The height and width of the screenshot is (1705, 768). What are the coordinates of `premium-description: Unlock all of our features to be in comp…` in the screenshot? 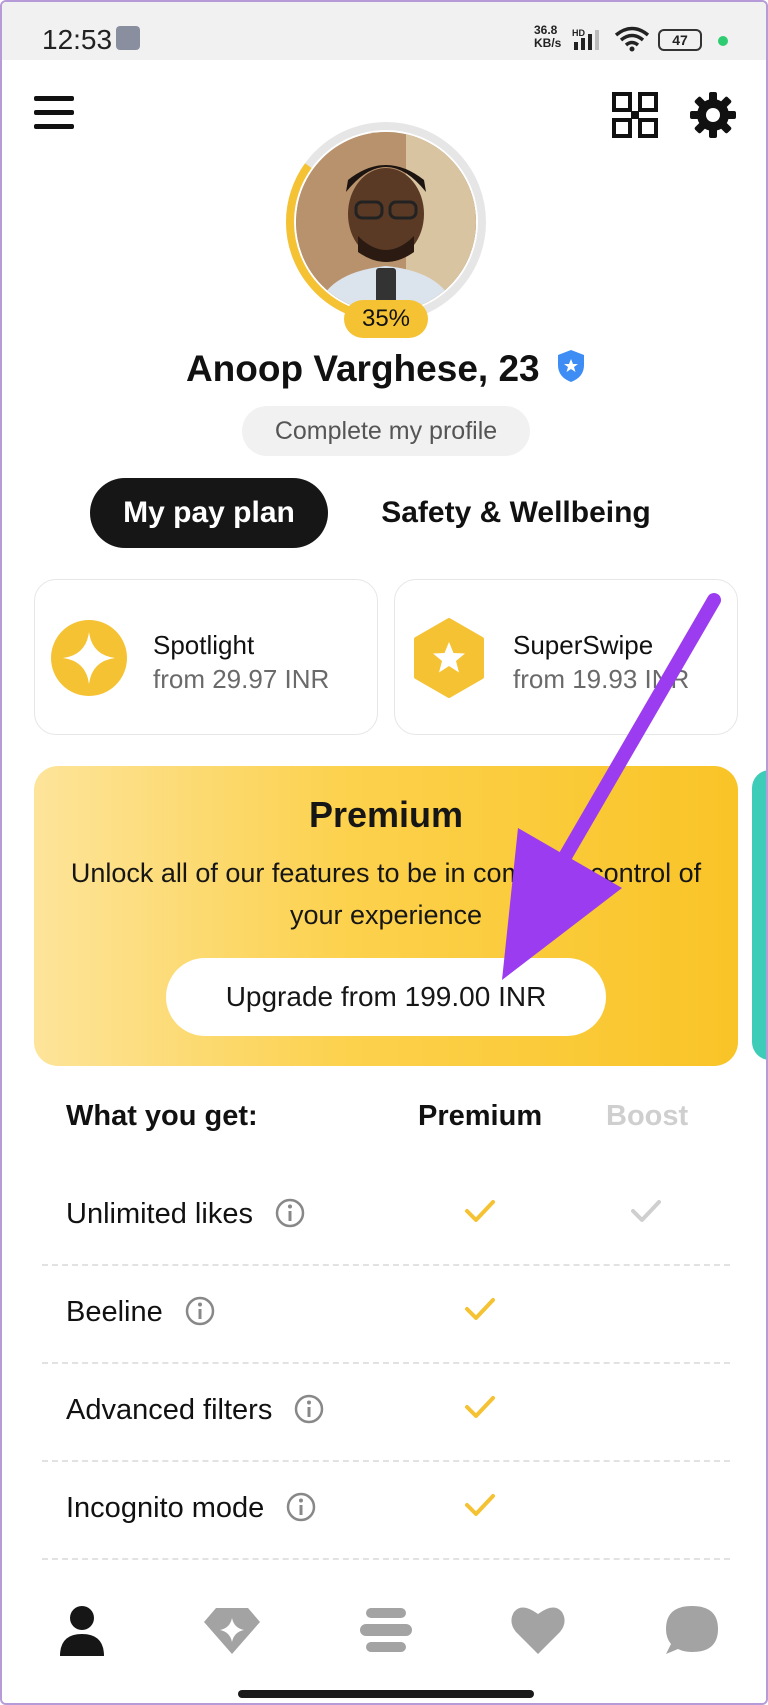 It's located at (386, 894).